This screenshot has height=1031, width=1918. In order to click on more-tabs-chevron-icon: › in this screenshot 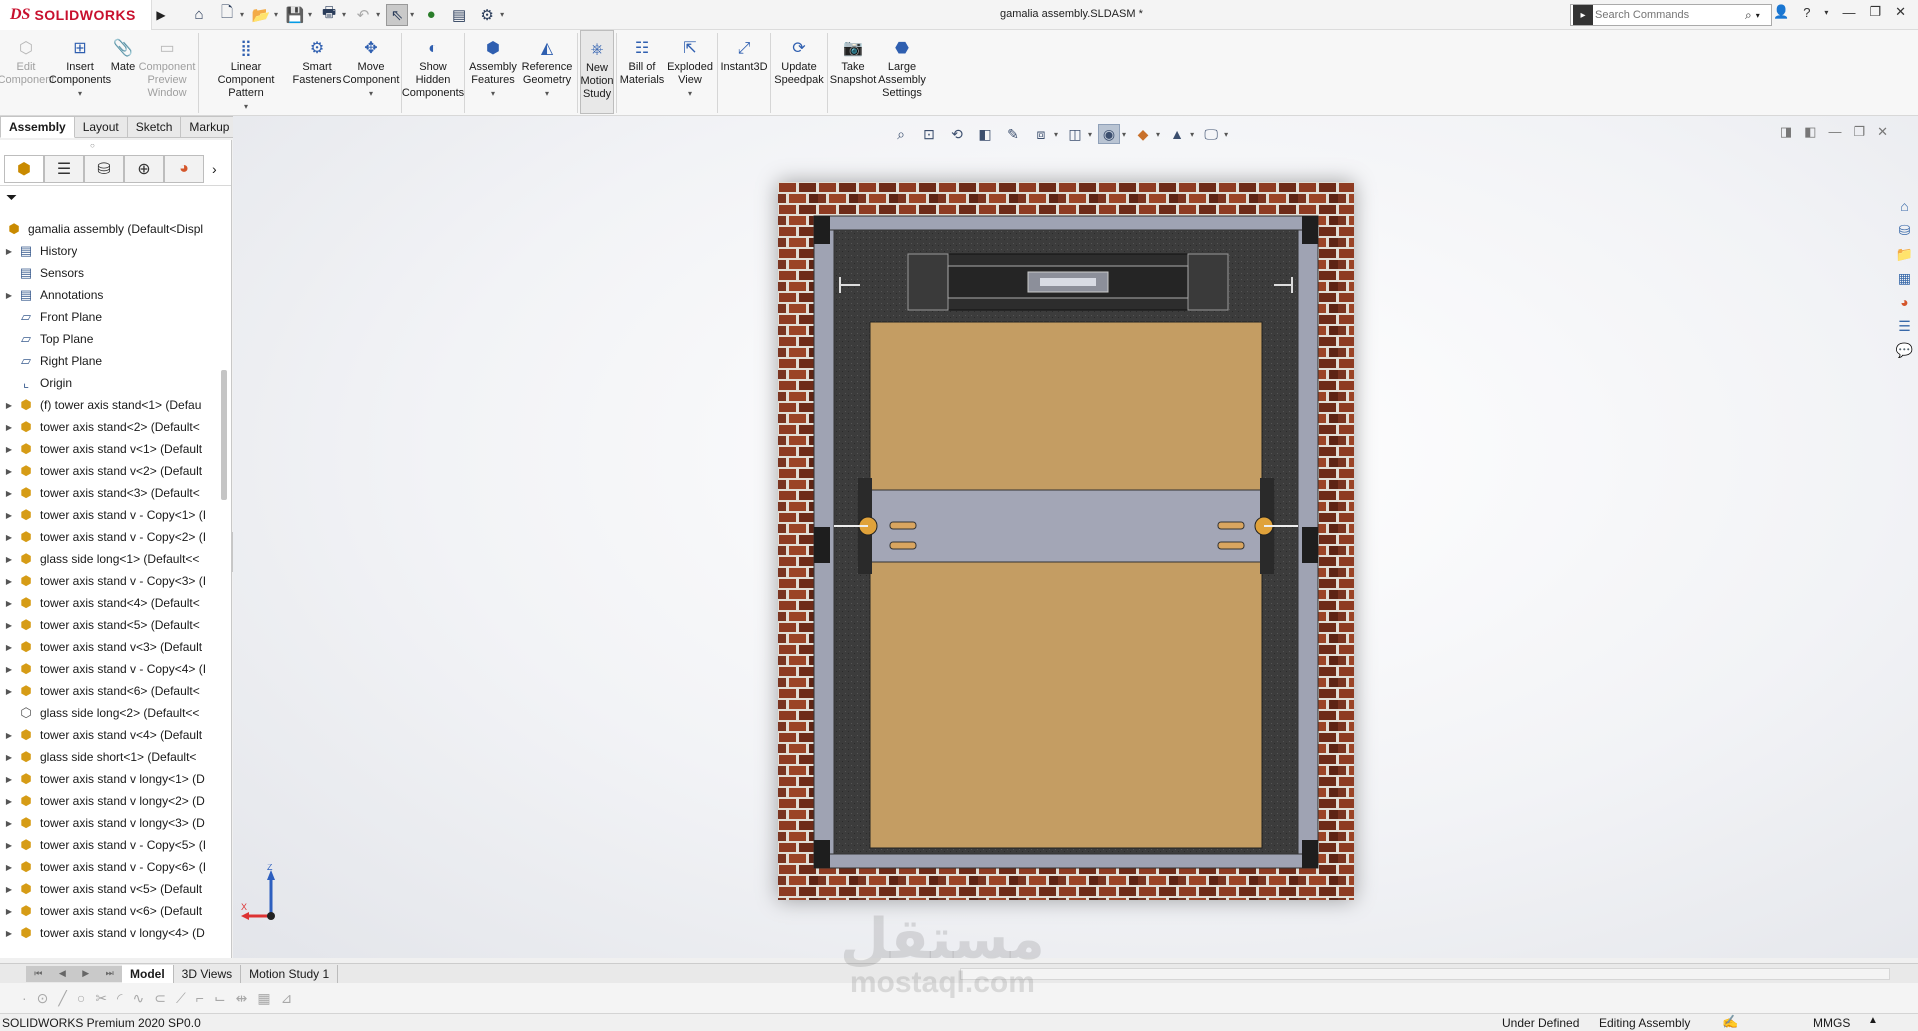, I will do `click(214, 169)`.